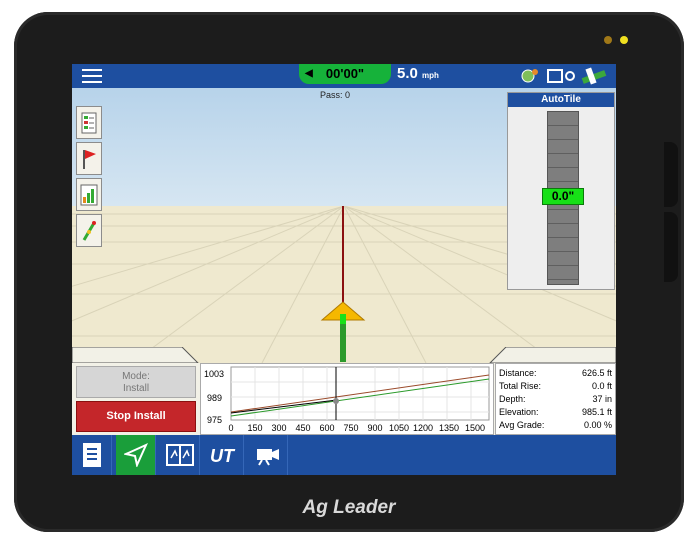 The height and width of the screenshot is (545, 700). I want to click on camera-icon, so click(268, 455).